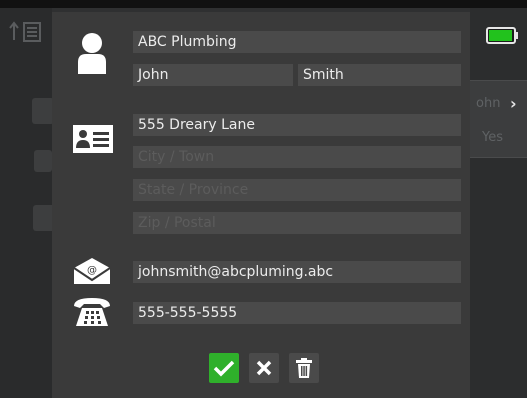 The width and height of the screenshot is (527, 398). I want to click on street-field: 555 Dreary Lane, so click(297, 125).